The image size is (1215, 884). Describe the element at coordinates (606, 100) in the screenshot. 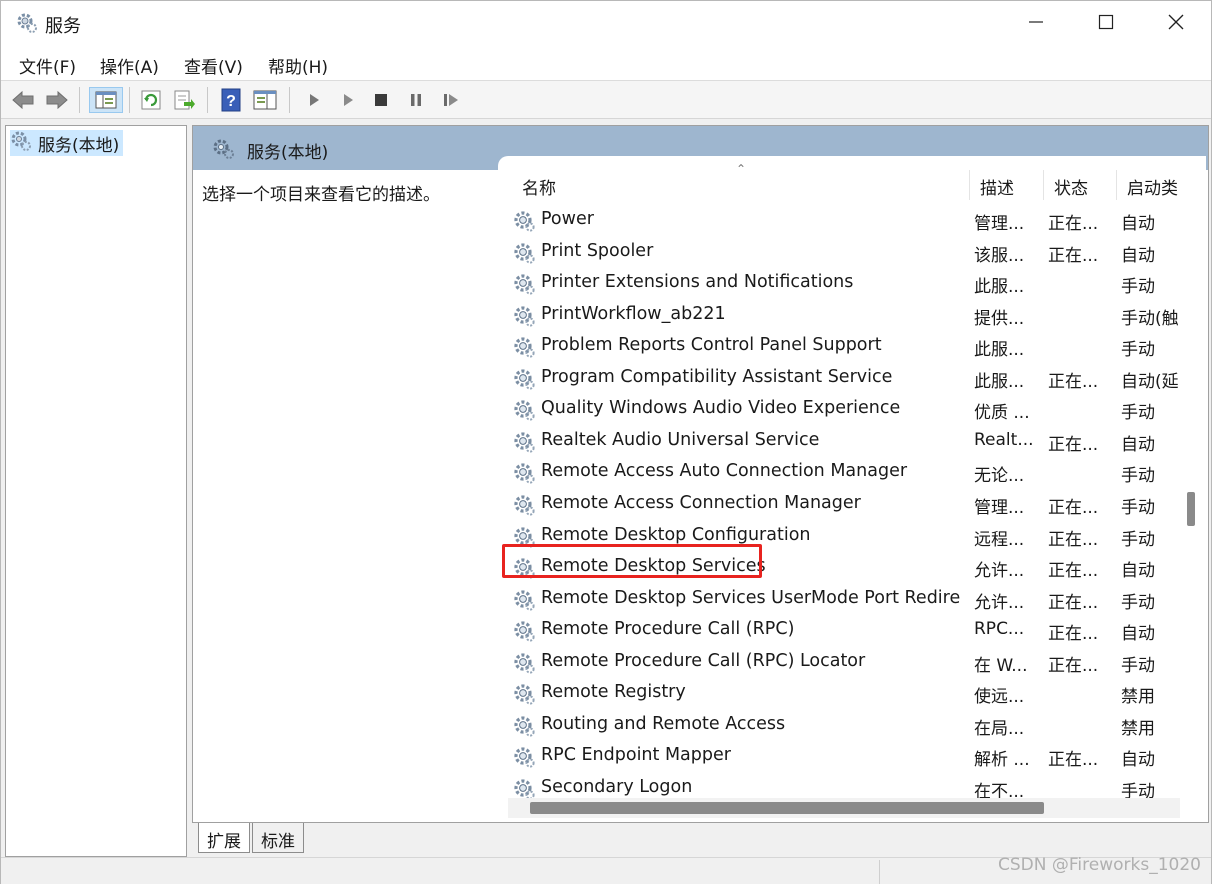

I see `toolbar: ?` at that location.